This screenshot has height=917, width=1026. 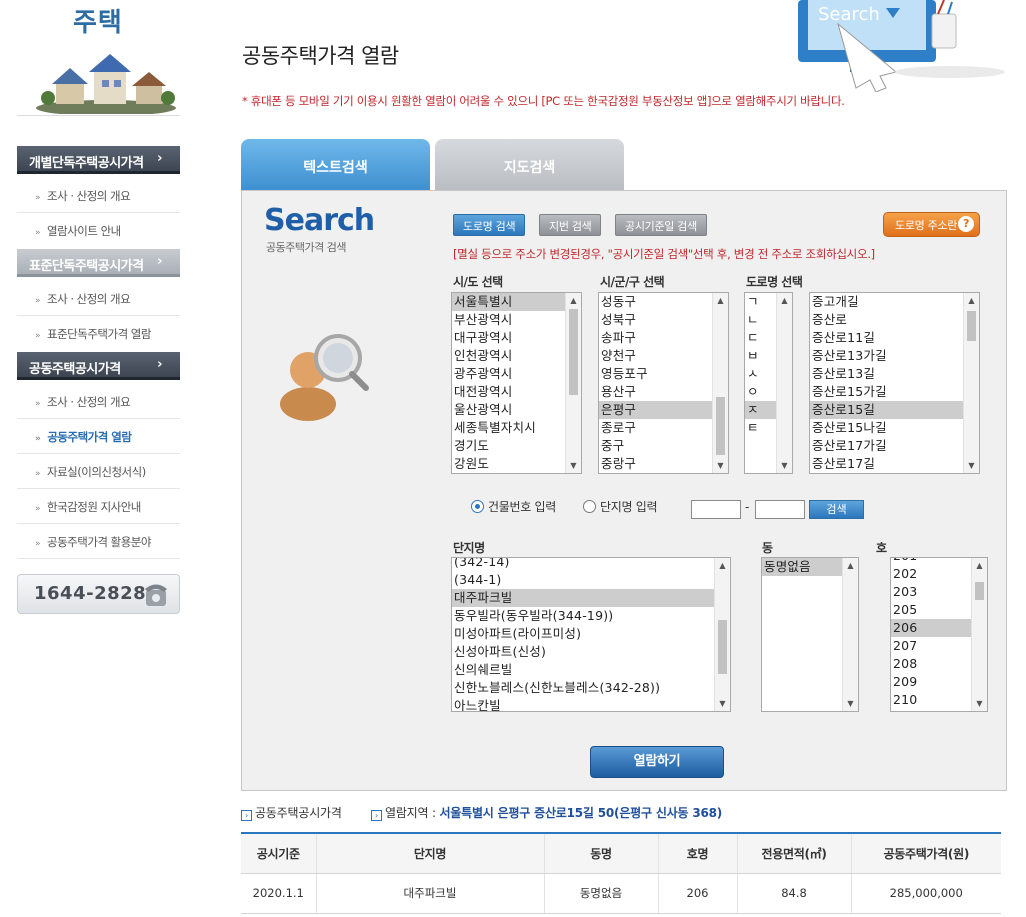 I want to click on list-option: 증산로, so click(x=894, y=320).